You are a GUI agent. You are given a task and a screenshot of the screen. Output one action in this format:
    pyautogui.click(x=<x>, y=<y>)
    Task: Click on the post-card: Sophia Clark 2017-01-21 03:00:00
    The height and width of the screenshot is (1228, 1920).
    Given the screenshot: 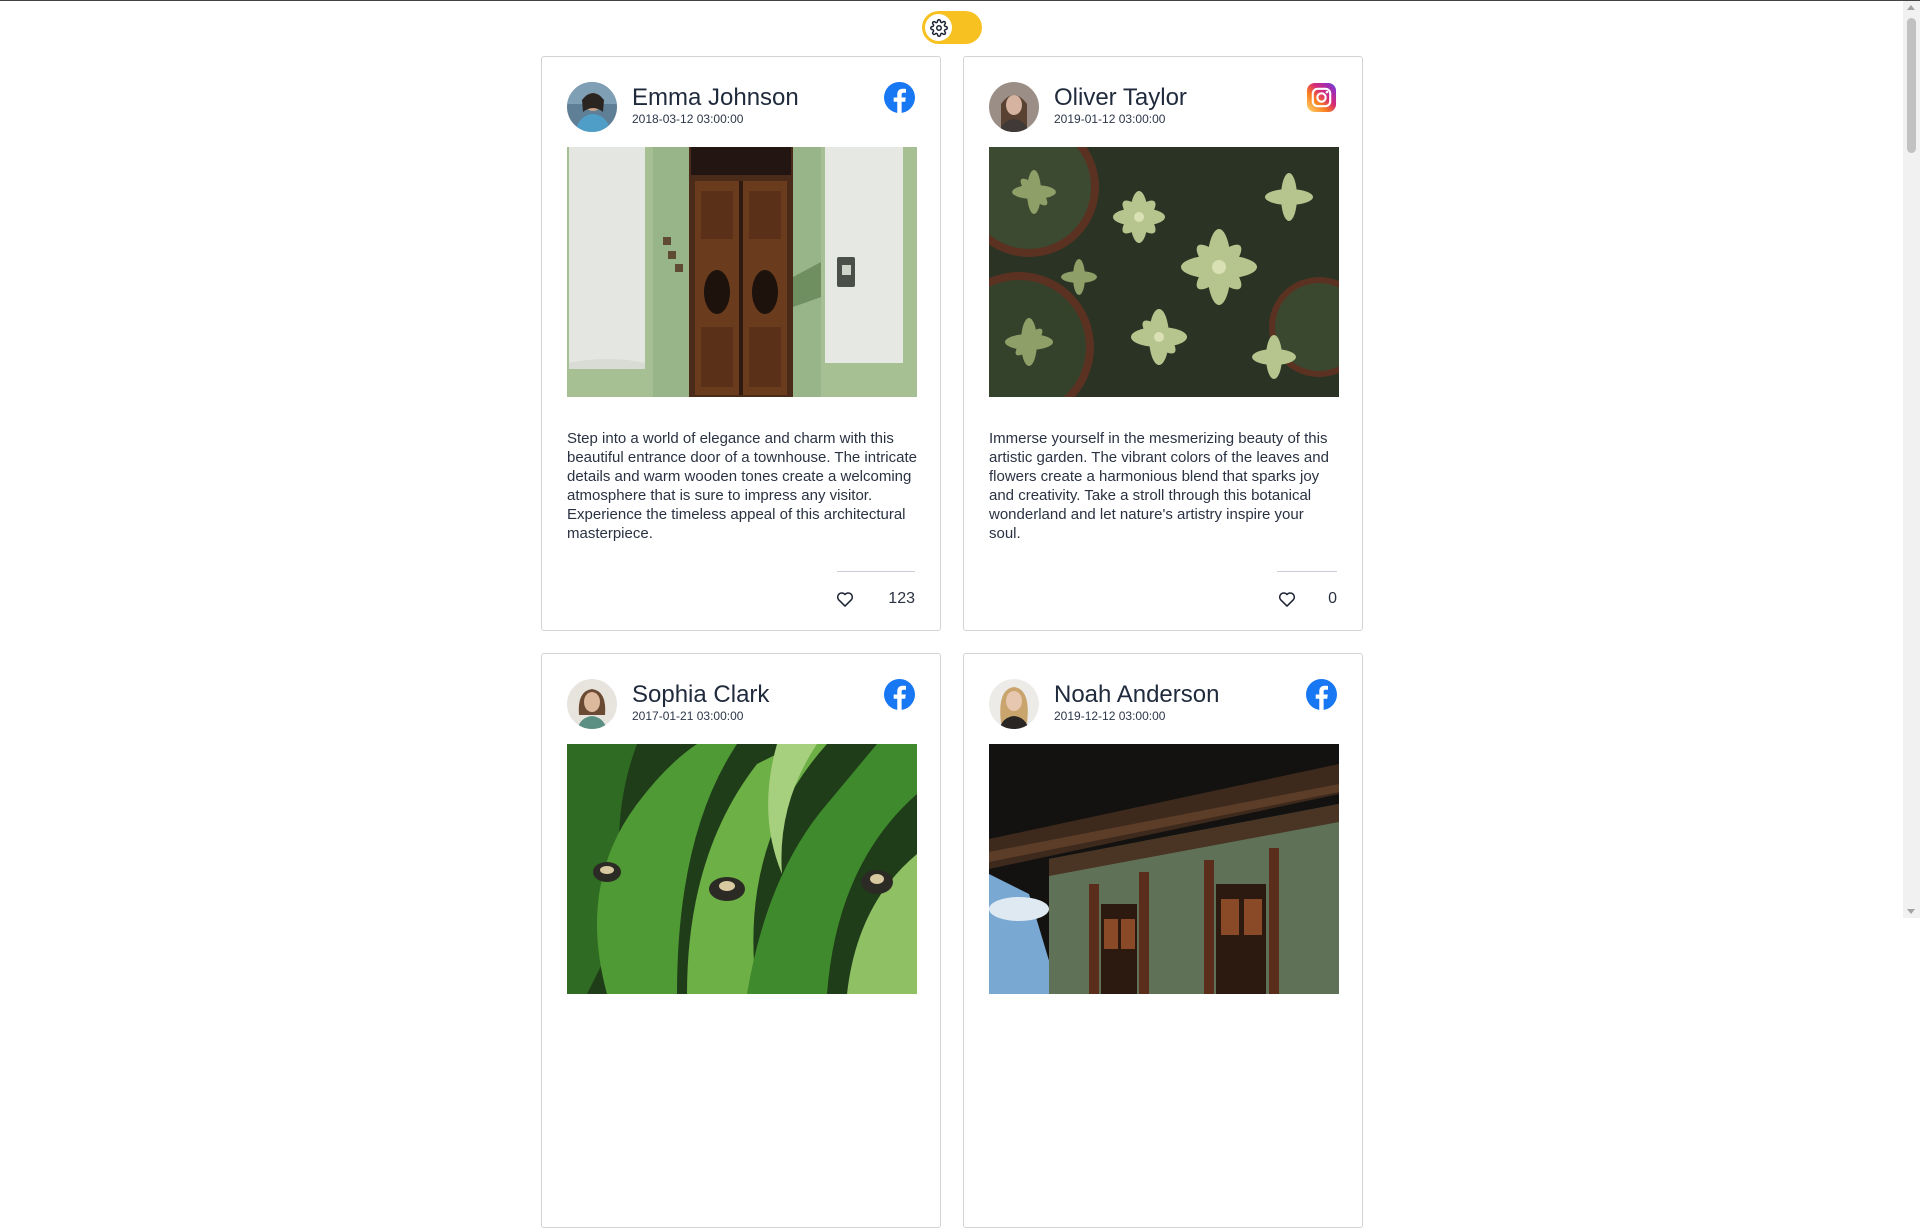 What is the action you would take?
    pyautogui.click(x=741, y=940)
    